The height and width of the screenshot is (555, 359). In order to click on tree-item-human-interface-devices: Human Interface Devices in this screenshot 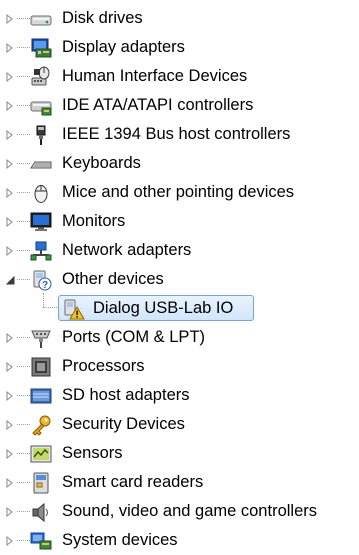, I will do `click(179, 76)`.